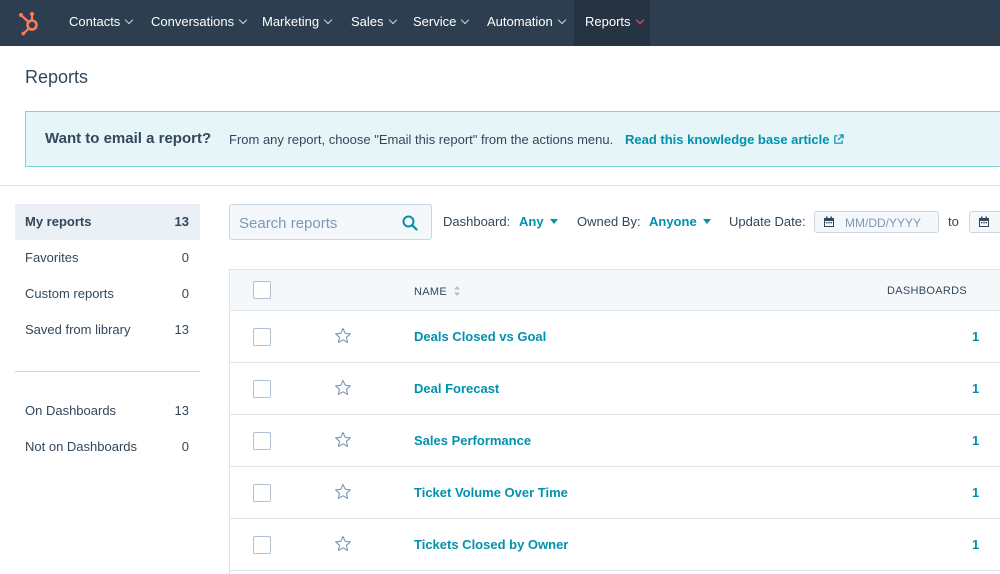 This screenshot has width=1000, height=574. I want to click on nav-item-service: Service, so click(441, 23).